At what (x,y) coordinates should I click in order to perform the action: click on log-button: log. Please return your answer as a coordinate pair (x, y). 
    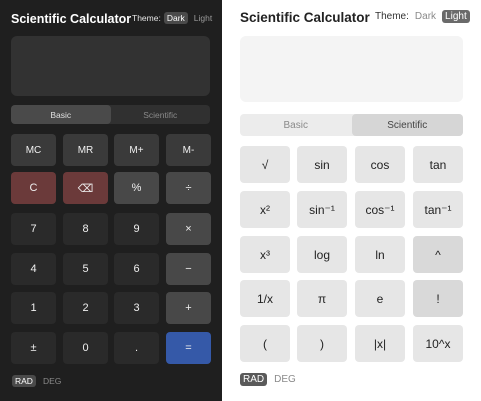
    Looking at the image, I should click on (322, 254).